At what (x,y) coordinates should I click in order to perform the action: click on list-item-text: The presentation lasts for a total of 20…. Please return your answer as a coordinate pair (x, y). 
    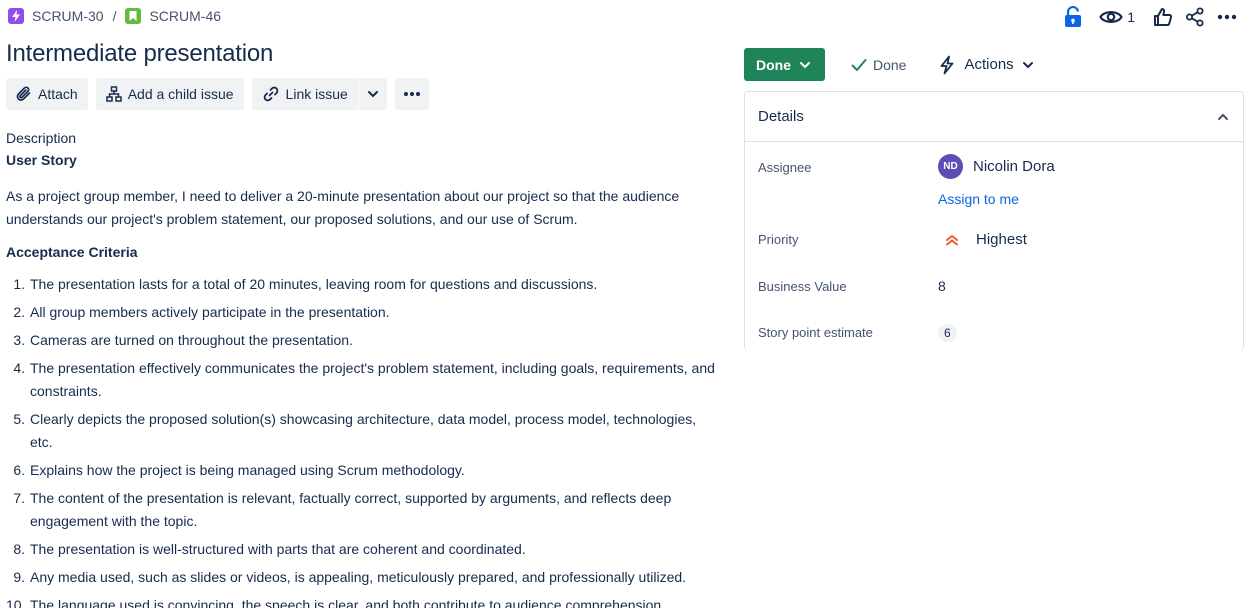
    Looking at the image, I should click on (314, 284).